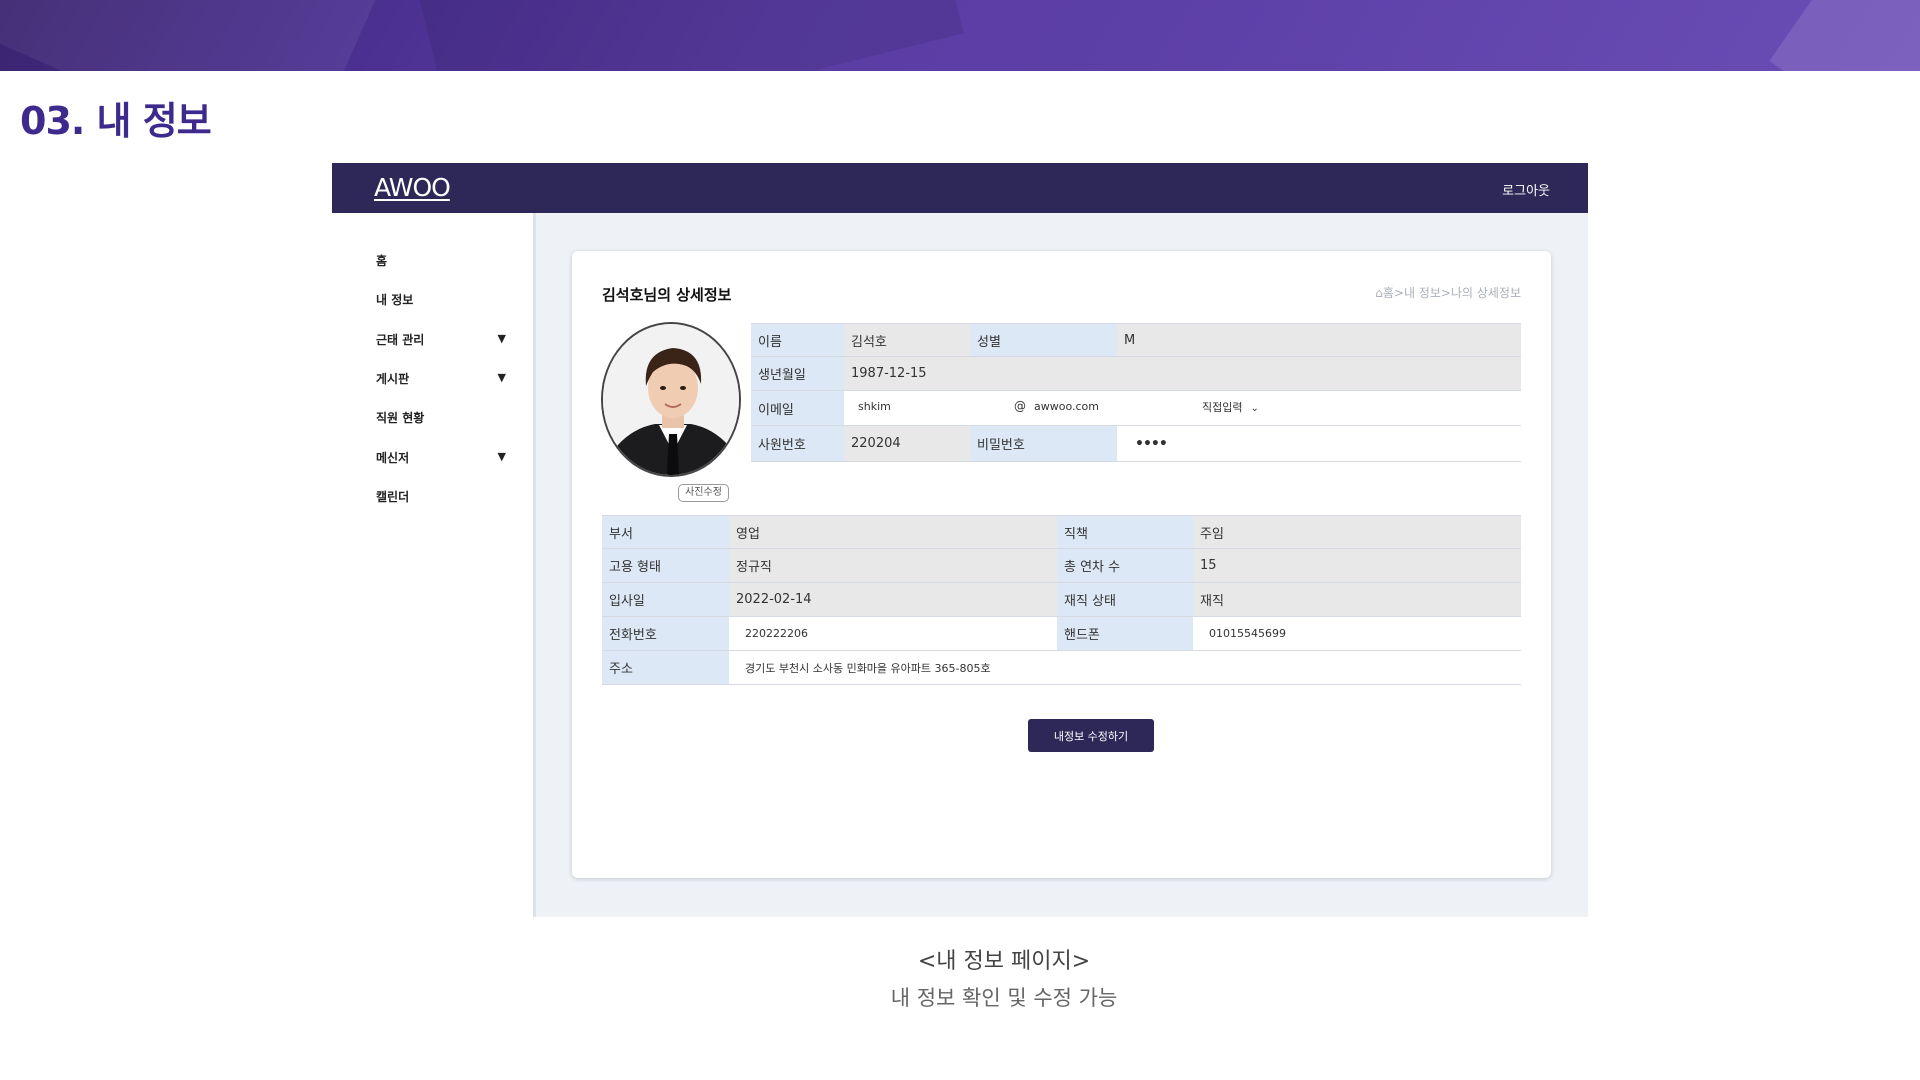 This screenshot has height=1080, width=1920. I want to click on sidebar-item-label: 게시판, so click(393, 379).